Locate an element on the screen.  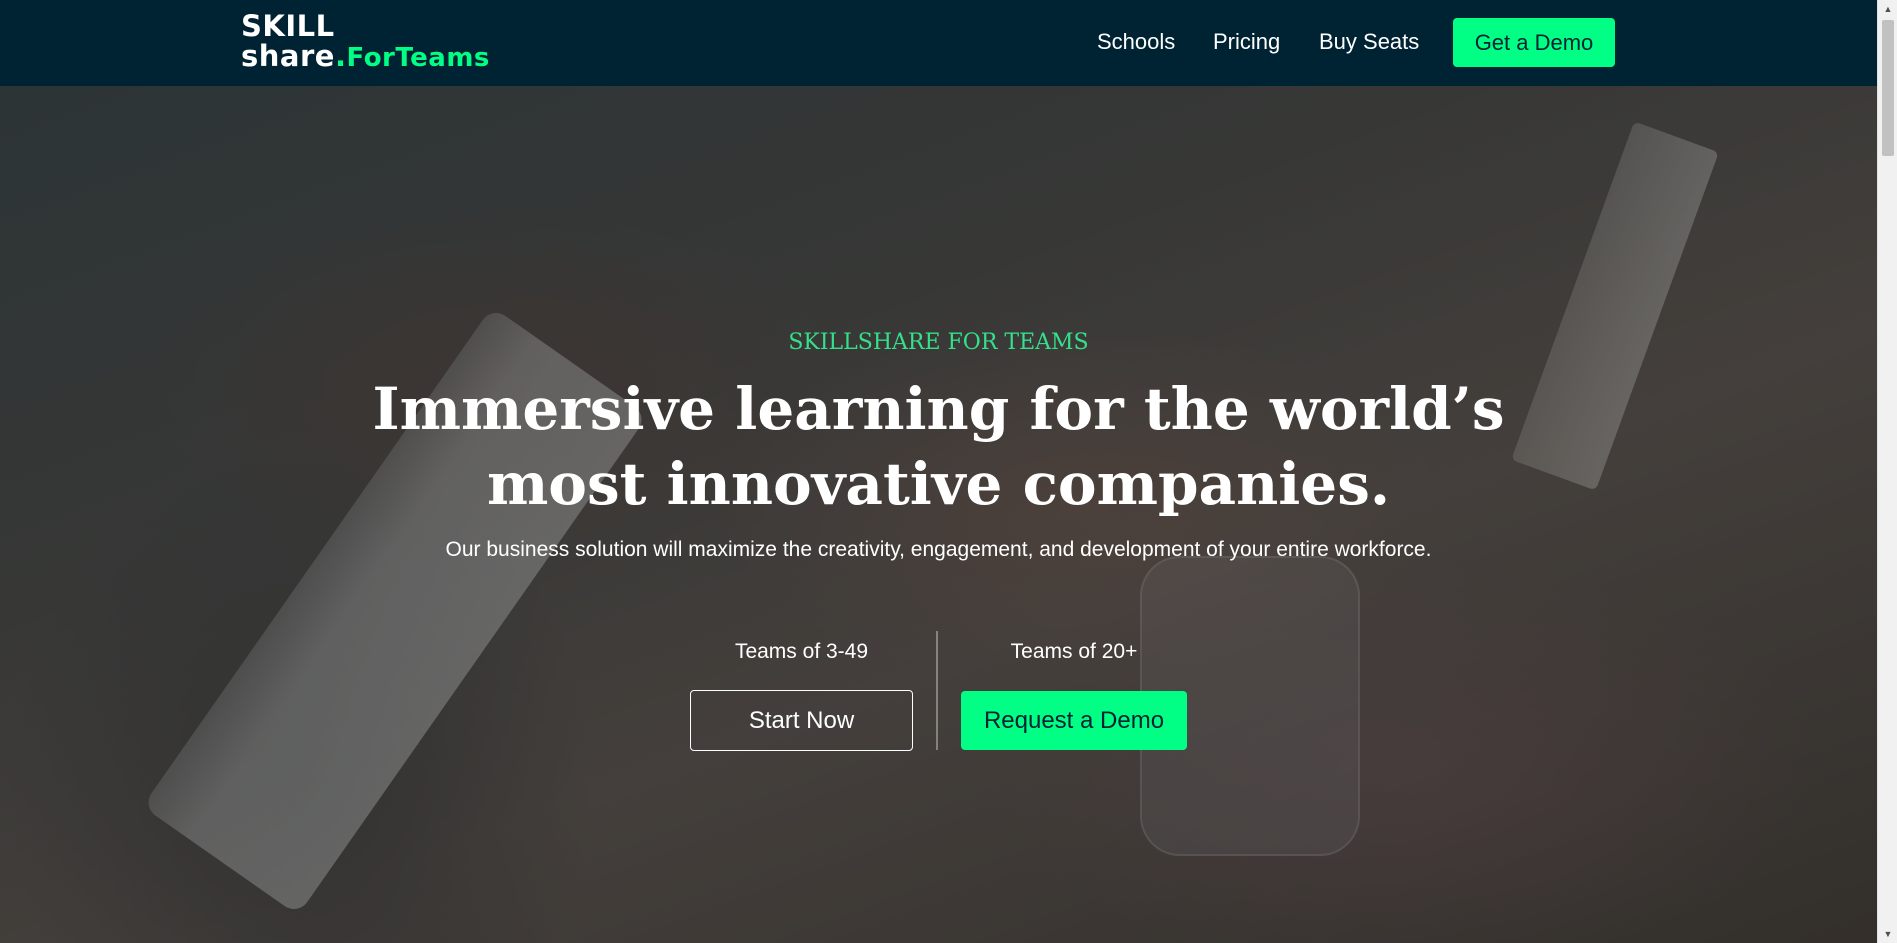
nav-link-buy-seats: Buy Seats is located at coordinates (1369, 42).